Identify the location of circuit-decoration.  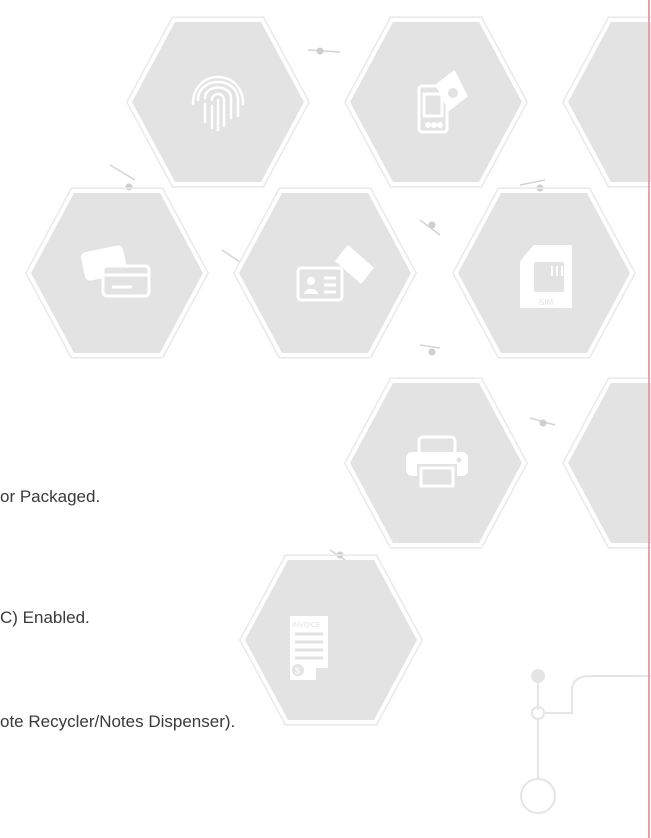
(585, 741).